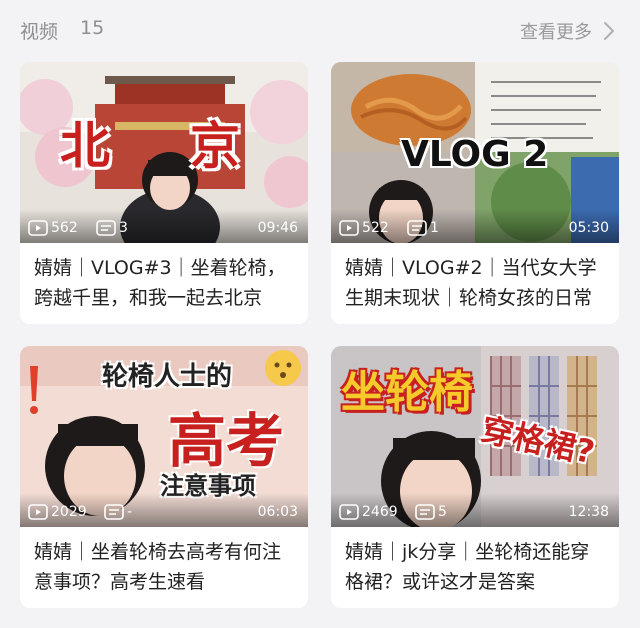 This screenshot has height=628, width=640. I want to click on stats-bar: 562 3 09:46, so click(164, 226).